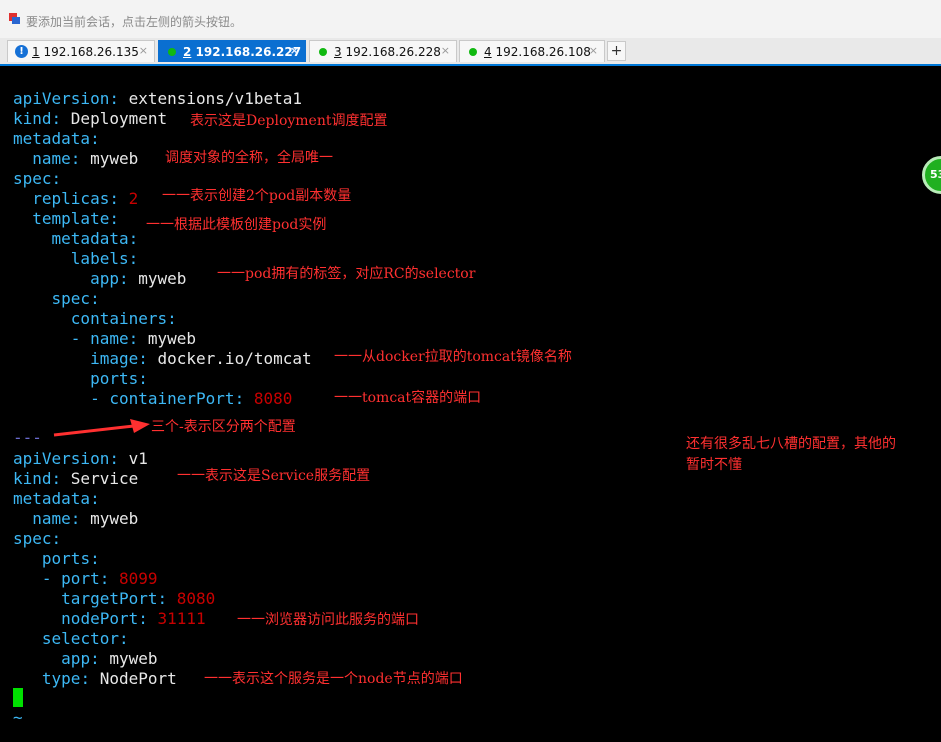  I want to click on tab-session-3: 3 192.168.26.228 ×, so click(383, 51).